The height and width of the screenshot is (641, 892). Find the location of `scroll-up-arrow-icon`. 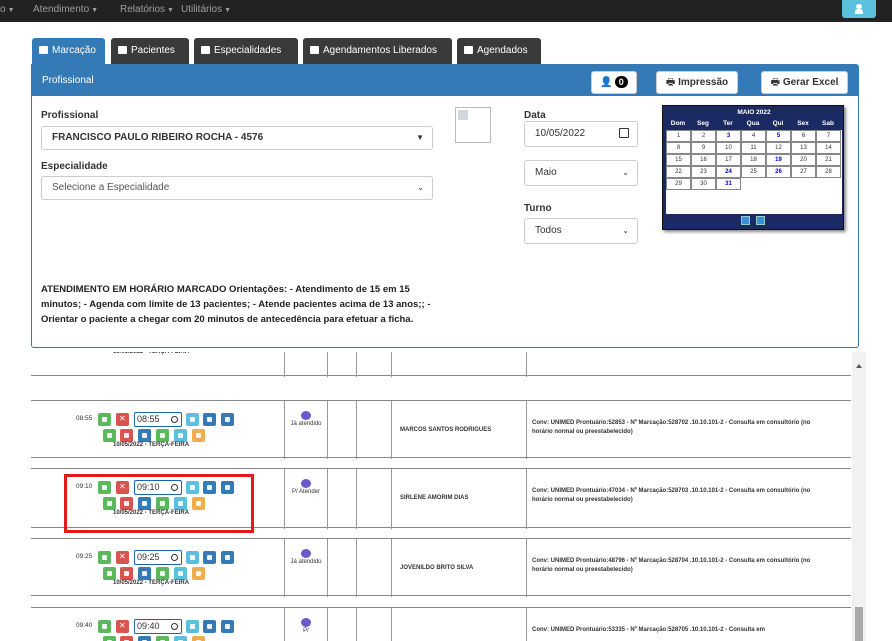

scroll-up-arrow-icon is located at coordinates (859, 366).